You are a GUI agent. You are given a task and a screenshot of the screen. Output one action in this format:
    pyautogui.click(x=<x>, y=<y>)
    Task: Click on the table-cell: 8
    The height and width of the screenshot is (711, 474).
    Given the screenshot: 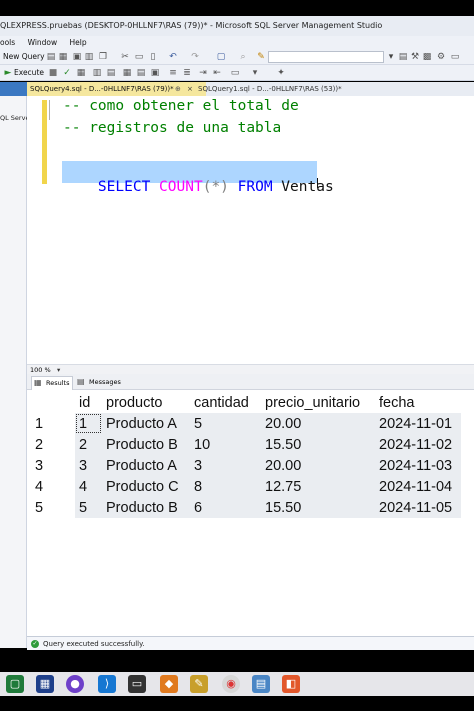 What is the action you would take?
    pyautogui.click(x=225, y=486)
    